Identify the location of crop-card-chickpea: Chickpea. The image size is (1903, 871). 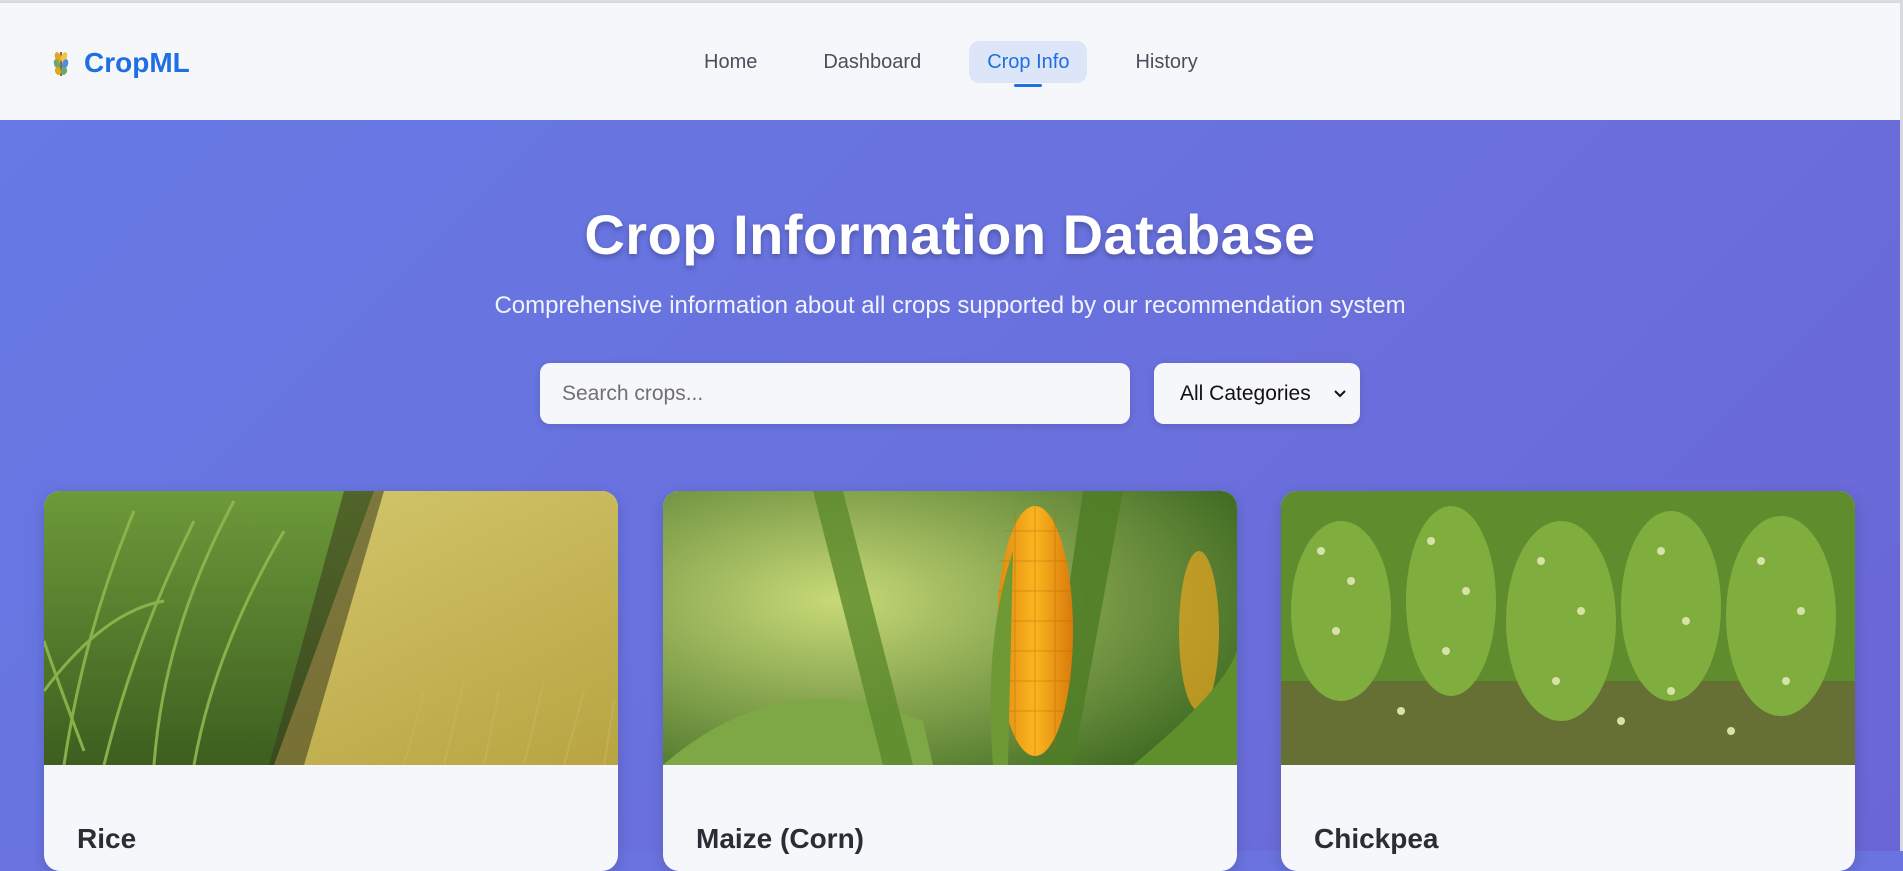
(1568, 681).